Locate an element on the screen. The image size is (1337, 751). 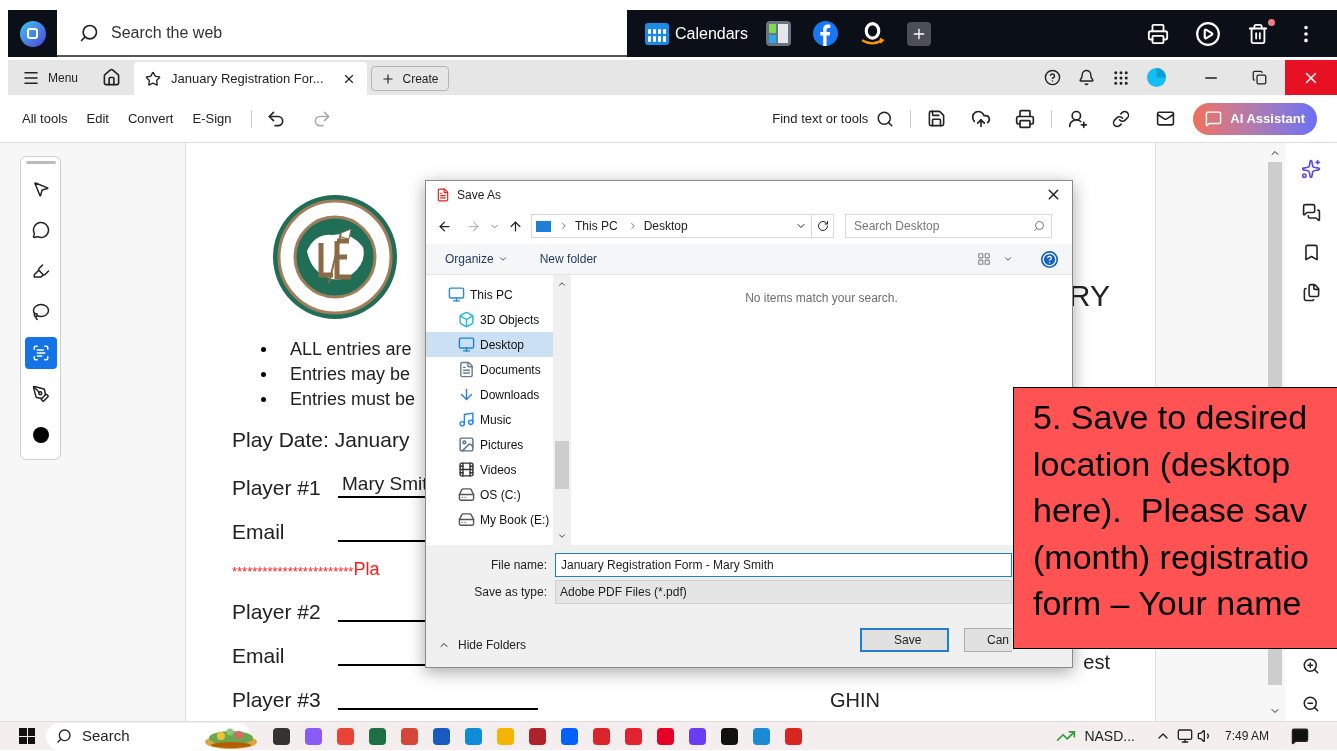
field-label: Player #3 is located at coordinates (277, 699).